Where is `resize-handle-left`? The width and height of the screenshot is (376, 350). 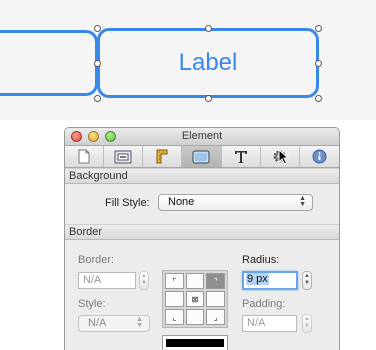
resize-handle-left is located at coordinates (97, 63).